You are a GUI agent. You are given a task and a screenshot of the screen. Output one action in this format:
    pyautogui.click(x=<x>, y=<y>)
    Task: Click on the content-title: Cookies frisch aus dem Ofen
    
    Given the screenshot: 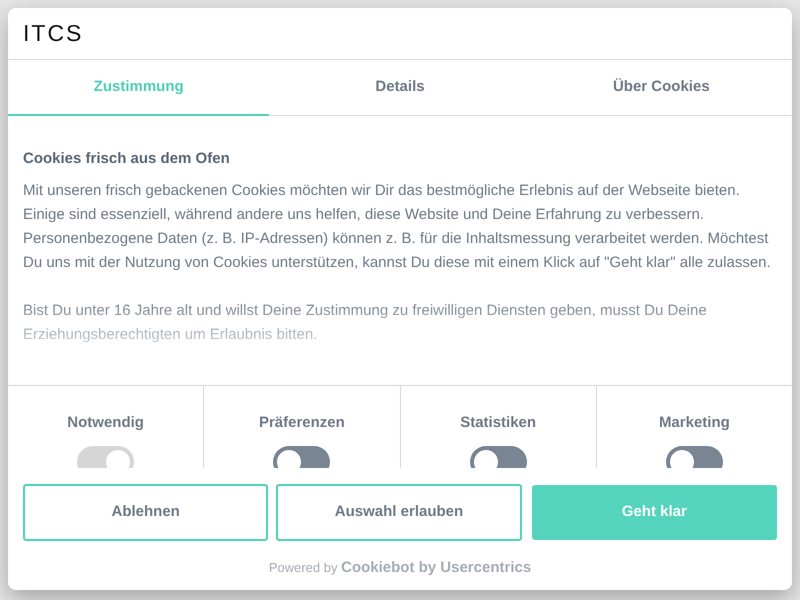 What is the action you would take?
    pyautogui.click(x=127, y=159)
    